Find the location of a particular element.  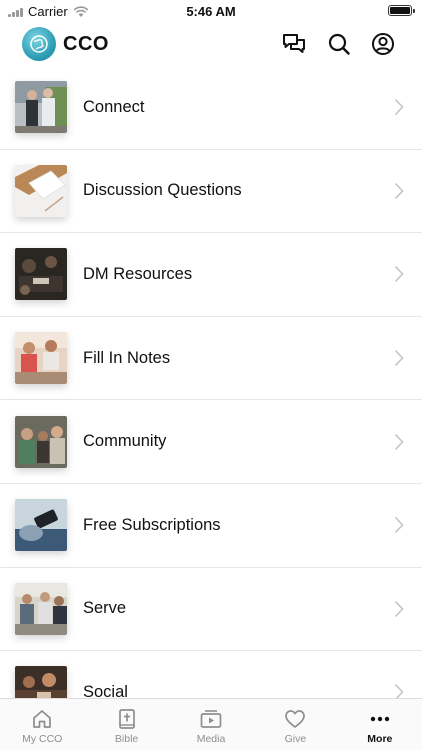

status-bar: Carrier 5:46 AM is located at coordinates (211, 11).